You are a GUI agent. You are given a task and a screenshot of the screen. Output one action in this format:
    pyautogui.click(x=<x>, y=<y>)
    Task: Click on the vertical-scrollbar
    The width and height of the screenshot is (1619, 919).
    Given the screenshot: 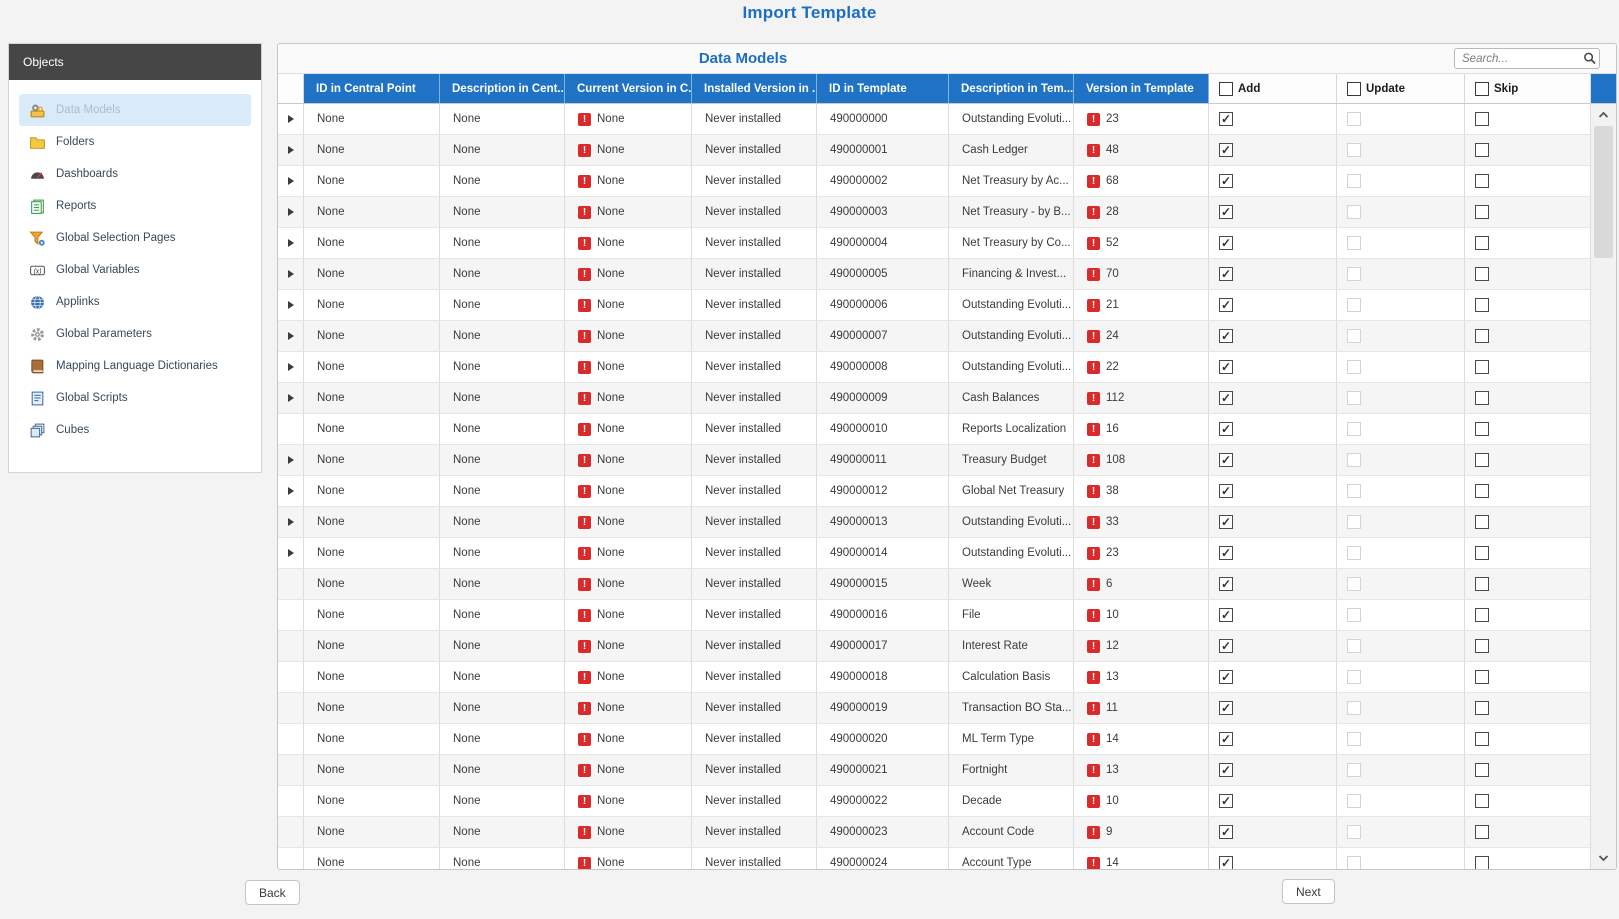 What is the action you would take?
    pyautogui.click(x=1603, y=471)
    